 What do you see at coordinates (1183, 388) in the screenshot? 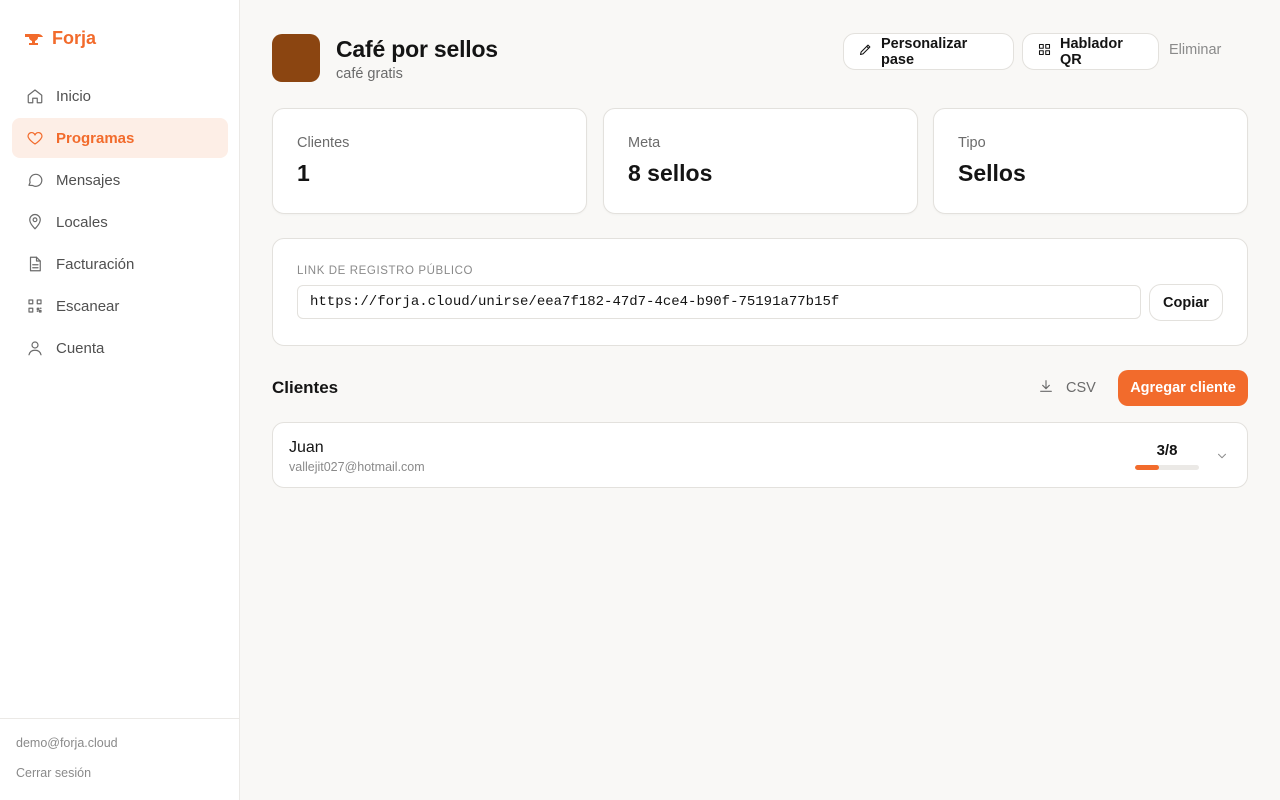
I see `add-client-button: Agregar cliente` at bounding box center [1183, 388].